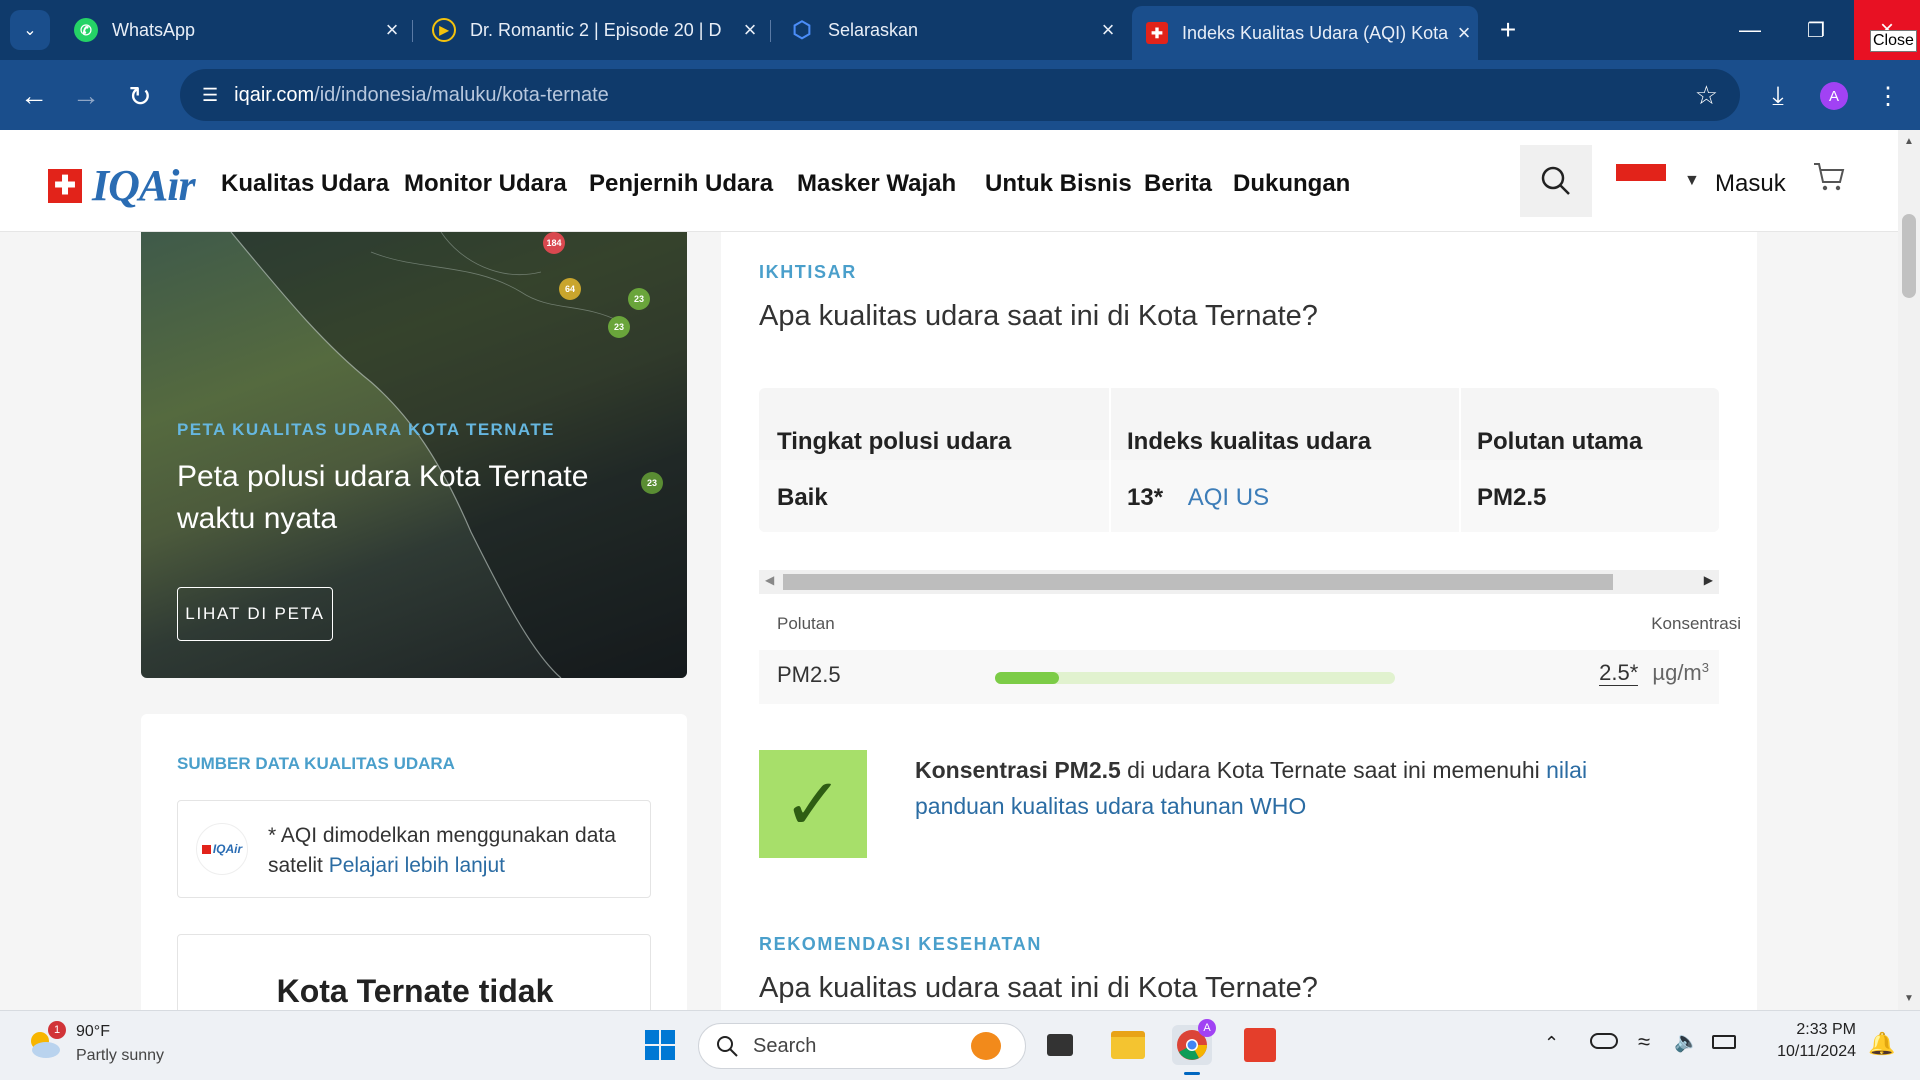  What do you see at coordinates (1508, 30) in the screenshot?
I see `new-tab-button: +` at bounding box center [1508, 30].